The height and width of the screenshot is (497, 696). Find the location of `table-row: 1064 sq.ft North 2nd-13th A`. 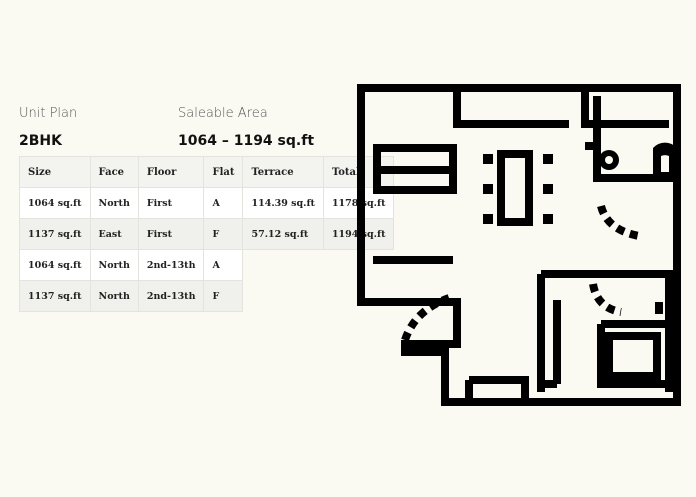

table-row: 1064 sq.ft North 2nd-13th A is located at coordinates (206, 265).